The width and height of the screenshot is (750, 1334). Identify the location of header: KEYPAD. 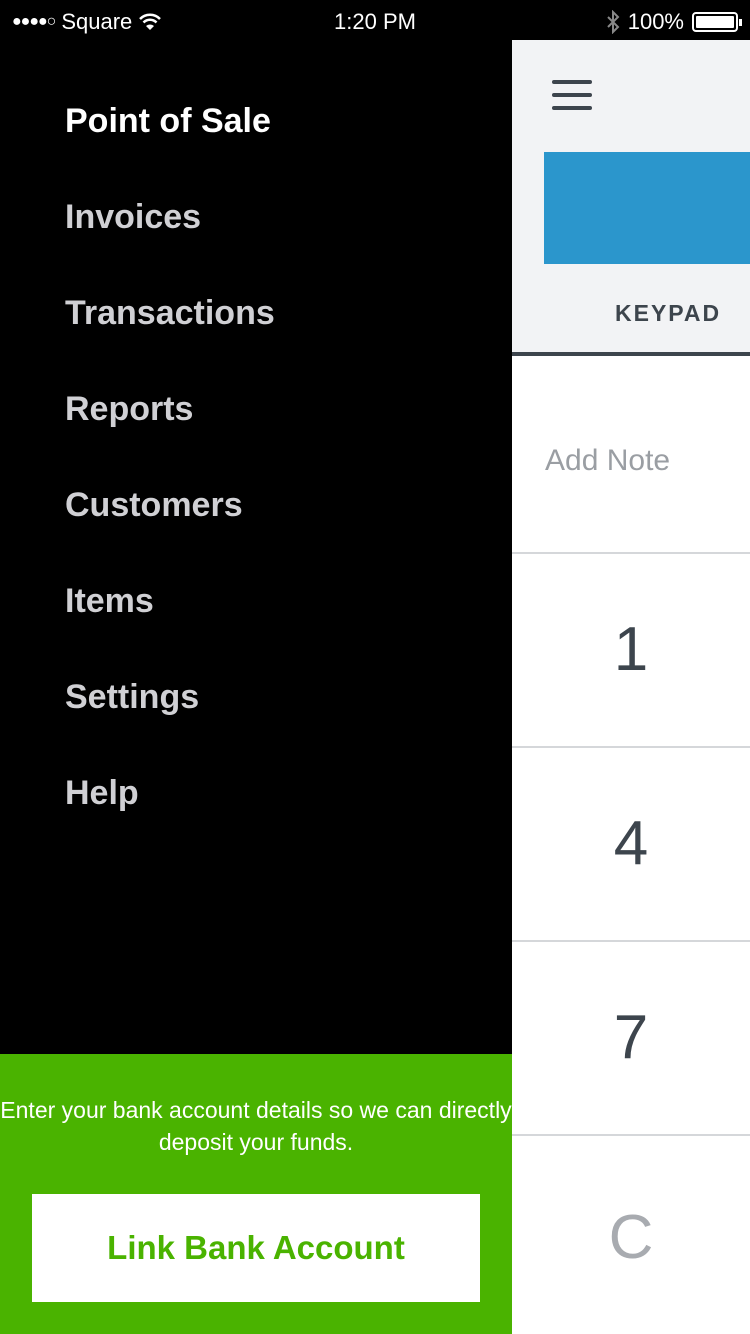
(631, 198).